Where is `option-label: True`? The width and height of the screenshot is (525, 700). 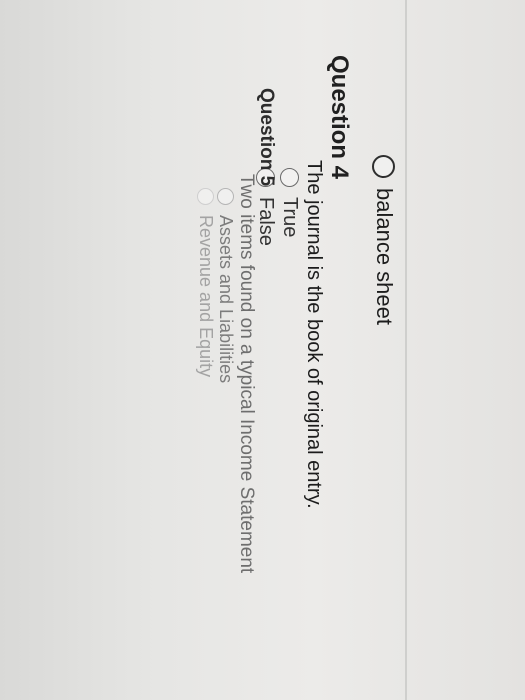
option-label: True is located at coordinates (290, 217).